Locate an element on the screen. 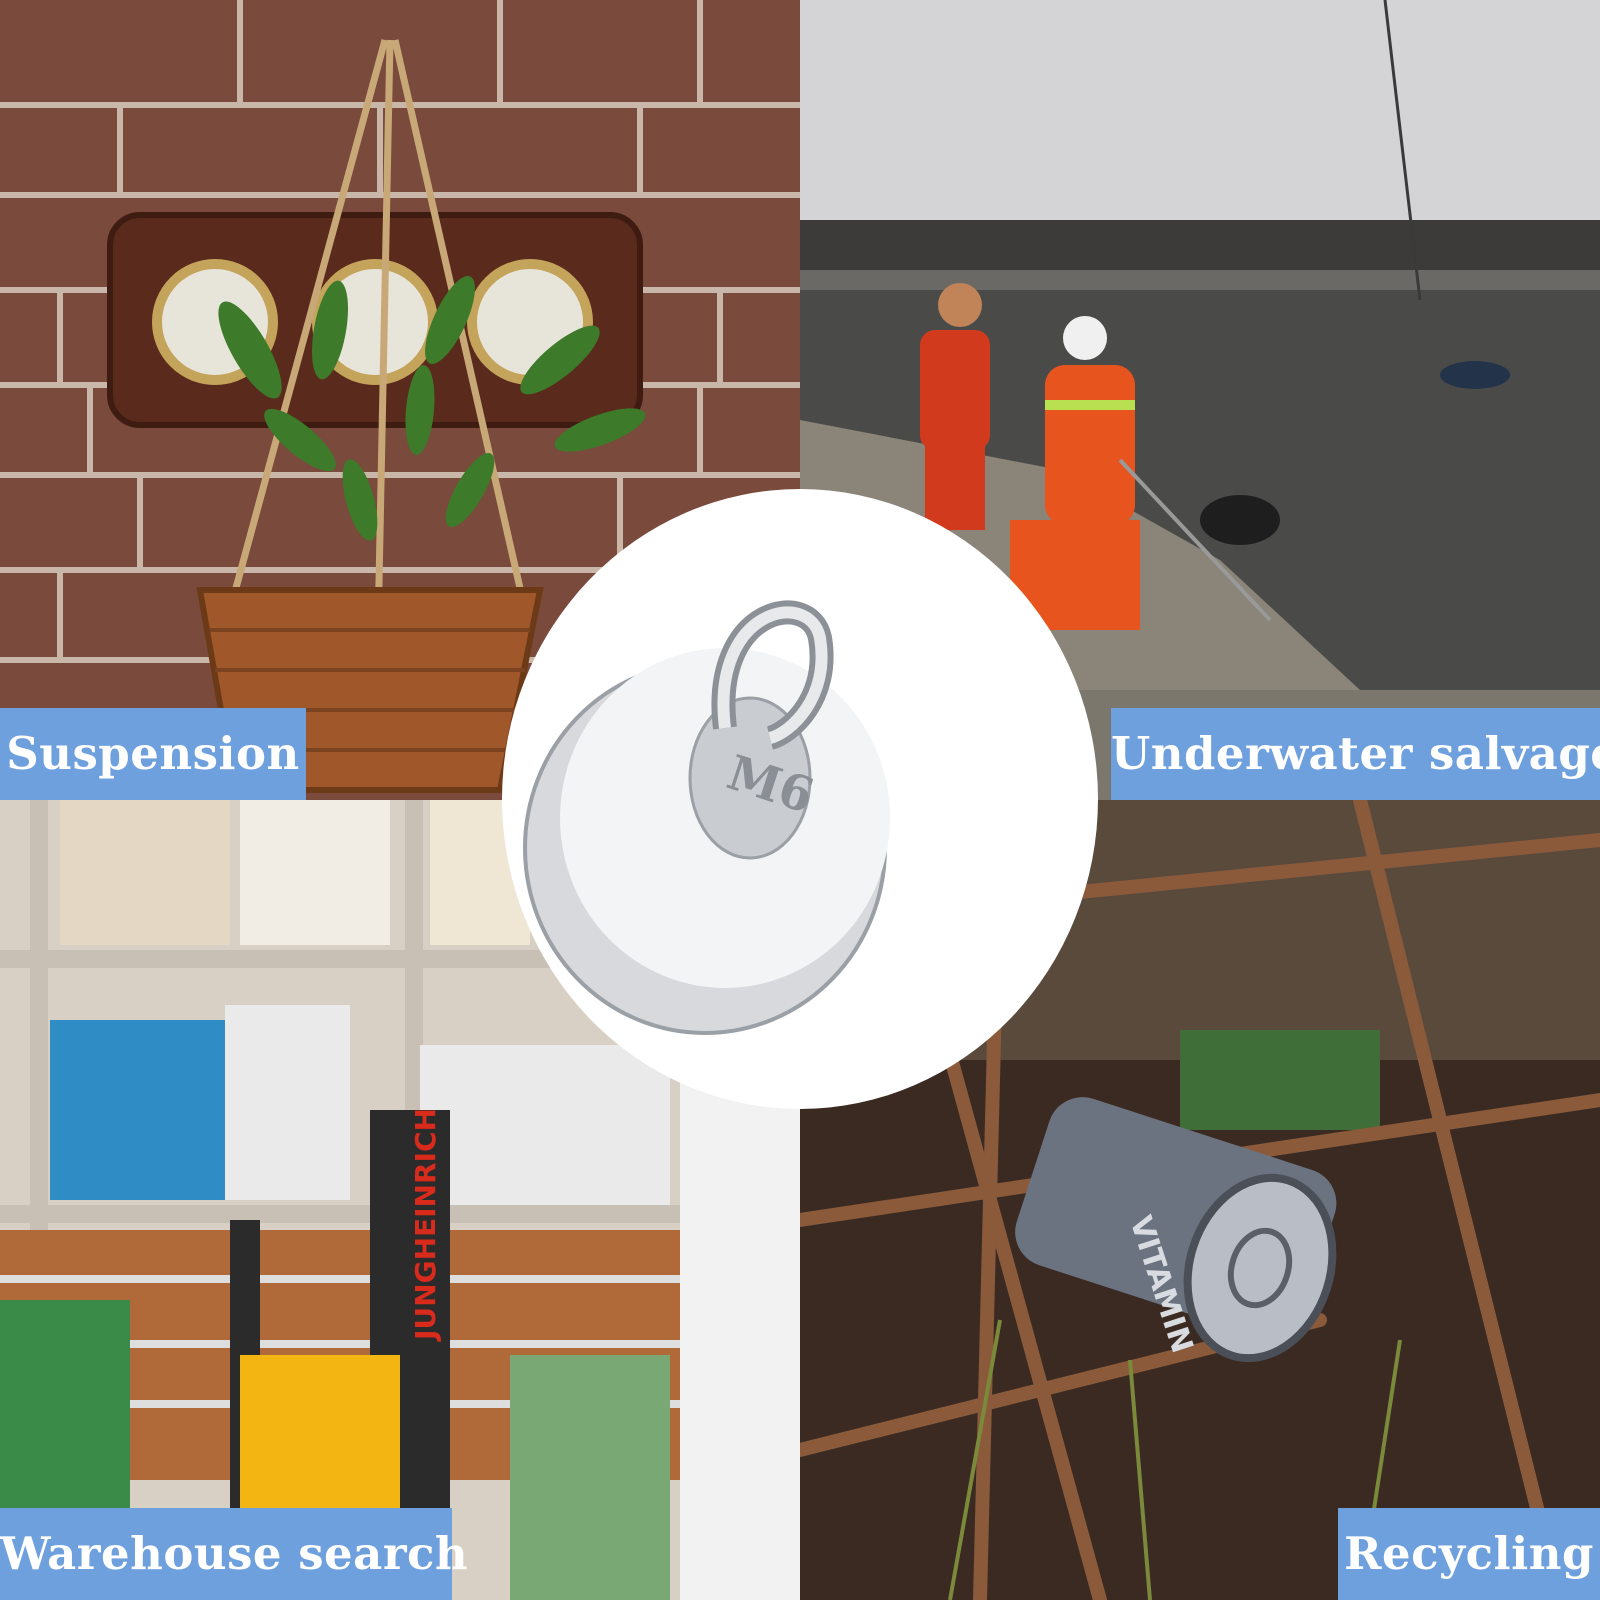 The height and width of the screenshot is (1600, 1600). label-recycling: Recycling is located at coordinates (1469, 1554).